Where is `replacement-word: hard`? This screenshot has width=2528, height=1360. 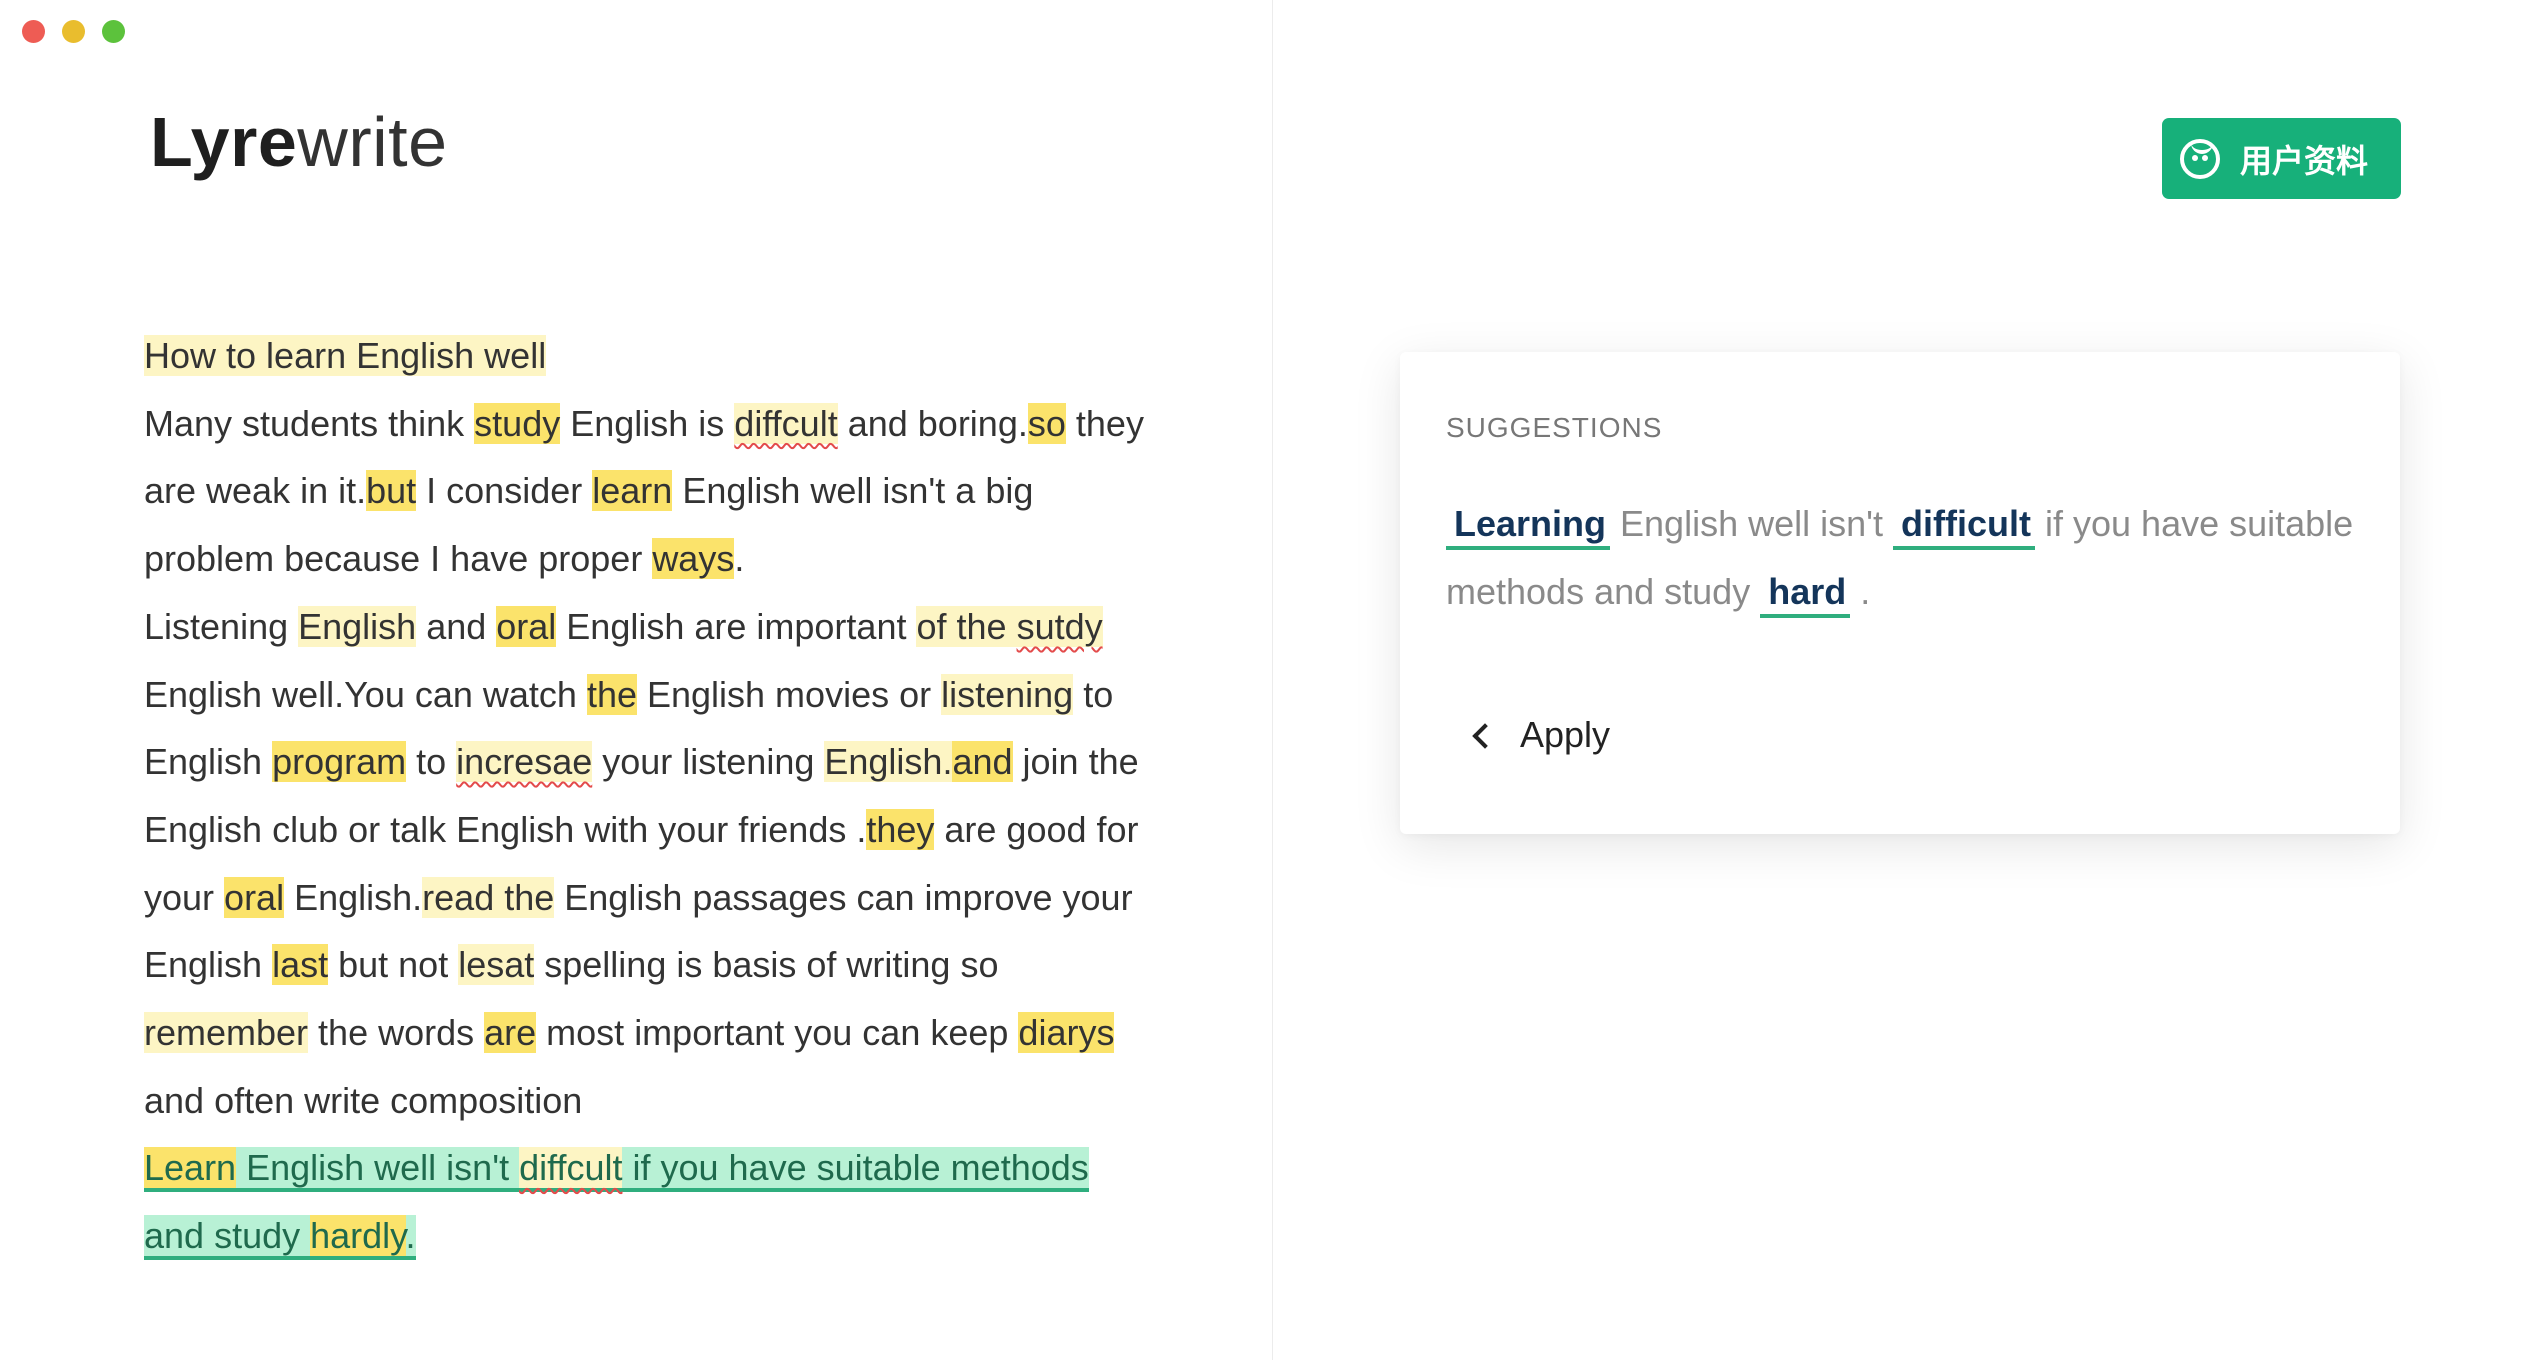
replacement-word: hard is located at coordinates (1805, 594).